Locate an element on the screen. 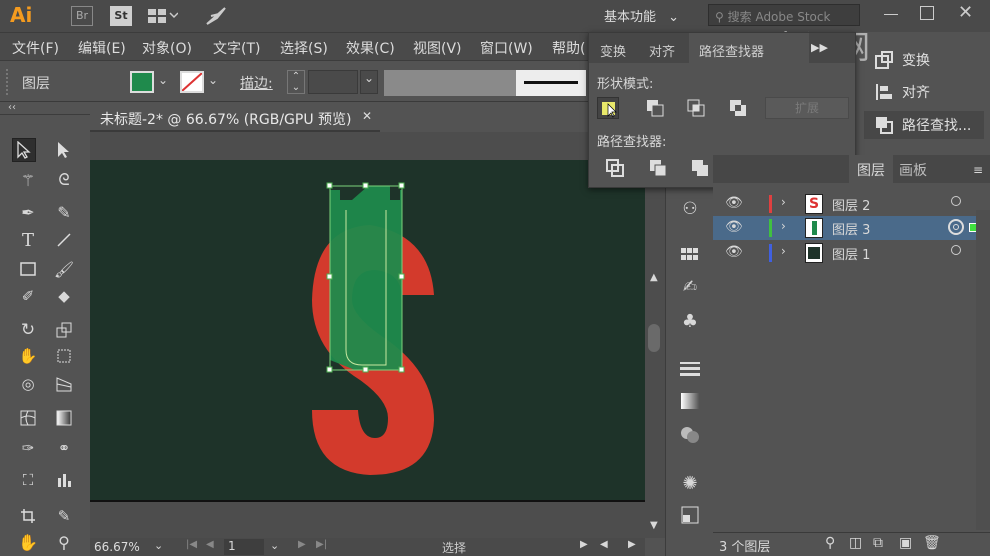  menu-object: 对象(O) is located at coordinates (167, 48).